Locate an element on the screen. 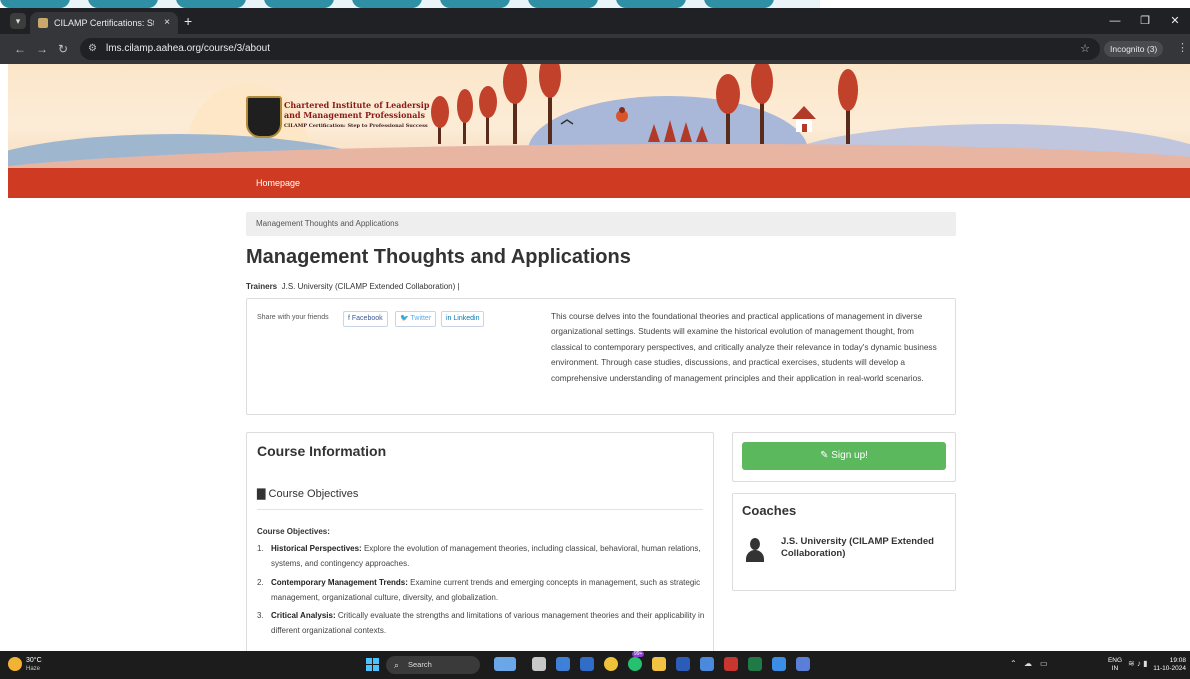 The height and width of the screenshot is (679, 1190). widgets-icon is located at coordinates (563, 664).